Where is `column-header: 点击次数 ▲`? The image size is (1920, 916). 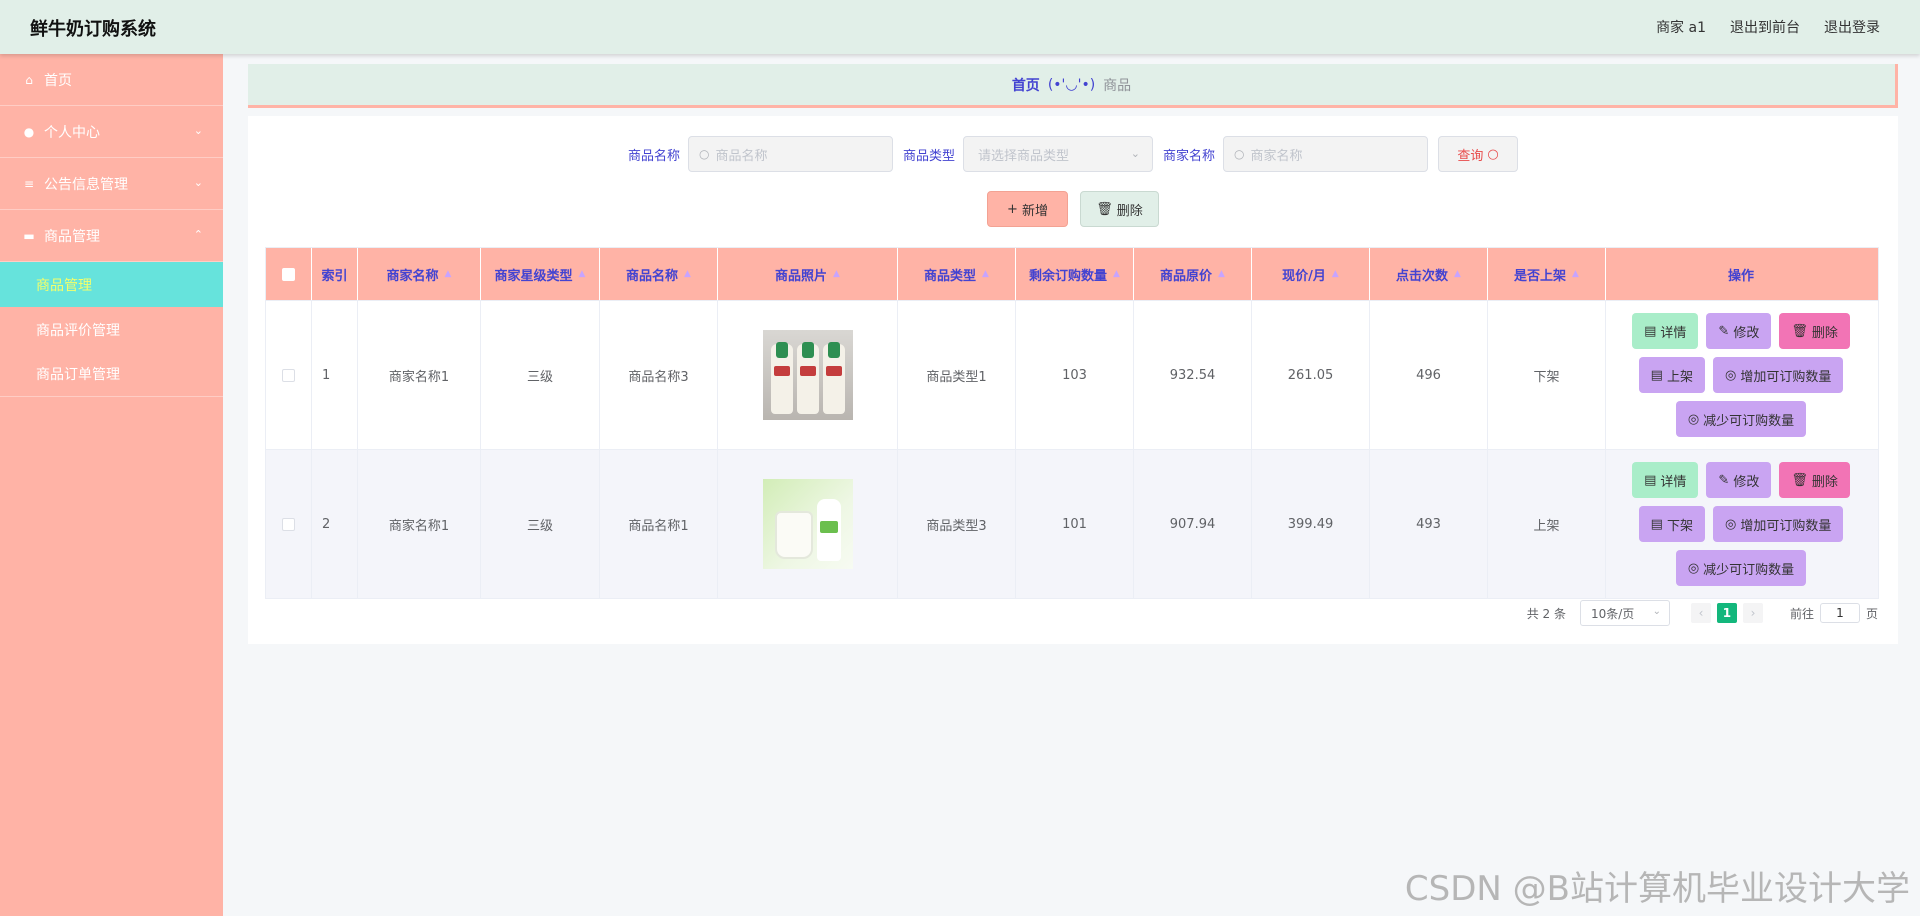 column-header: 点击次数 ▲ is located at coordinates (1429, 274).